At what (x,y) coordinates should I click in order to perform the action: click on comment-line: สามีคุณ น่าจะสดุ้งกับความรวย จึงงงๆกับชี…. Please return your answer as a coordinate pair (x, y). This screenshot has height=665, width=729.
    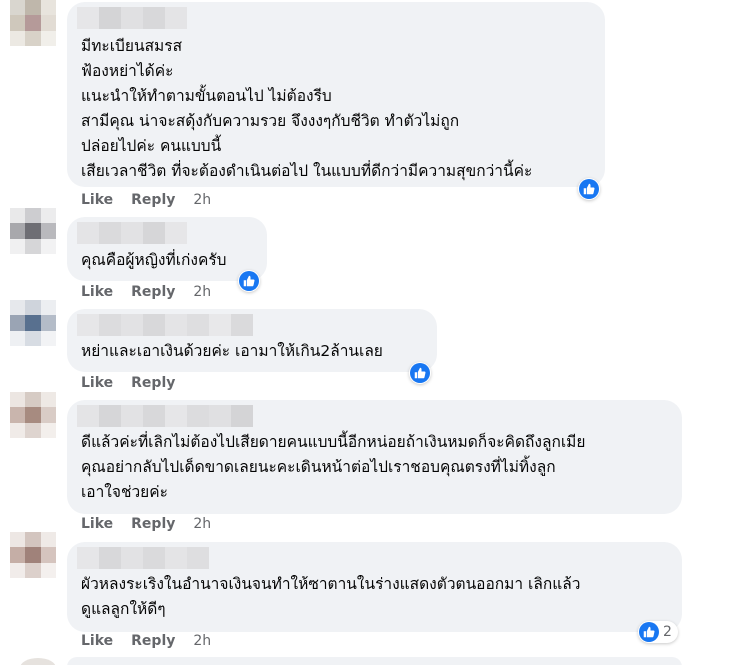
    Looking at the image, I should click on (270, 121).